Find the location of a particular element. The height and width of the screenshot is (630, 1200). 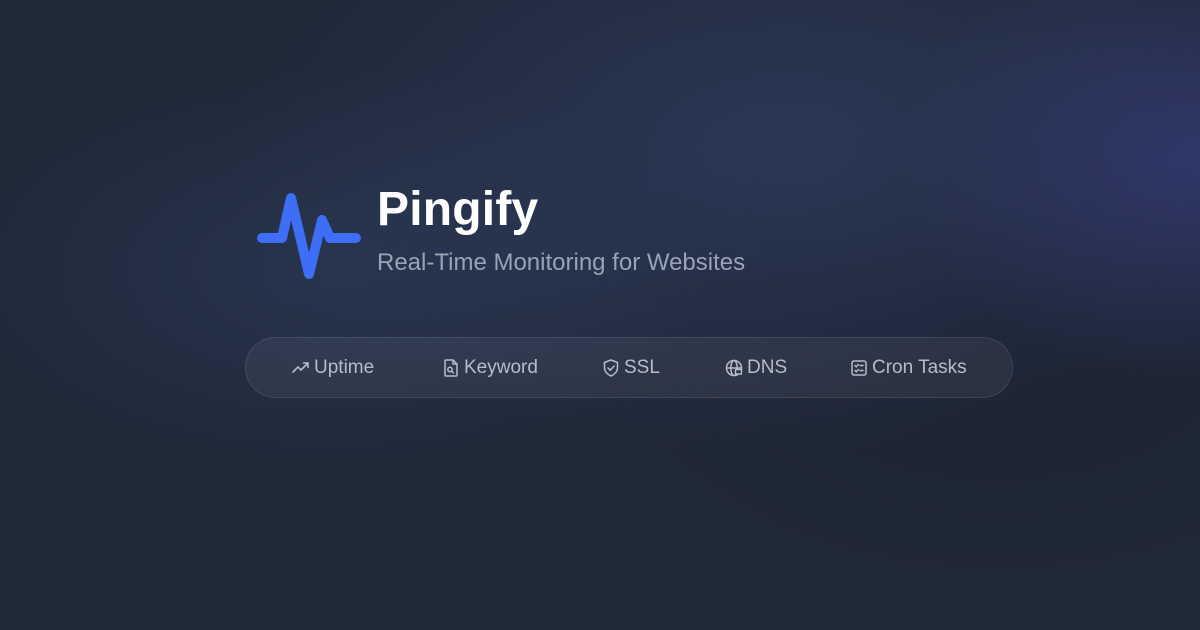

feature-keyword: Keyword is located at coordinates (489, 367).